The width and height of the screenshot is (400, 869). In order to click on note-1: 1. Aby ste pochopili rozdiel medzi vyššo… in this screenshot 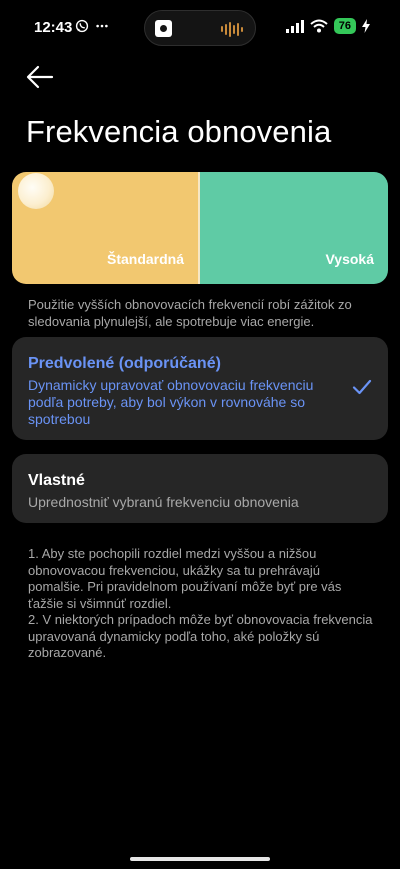, I will do `click(185, 578)`.